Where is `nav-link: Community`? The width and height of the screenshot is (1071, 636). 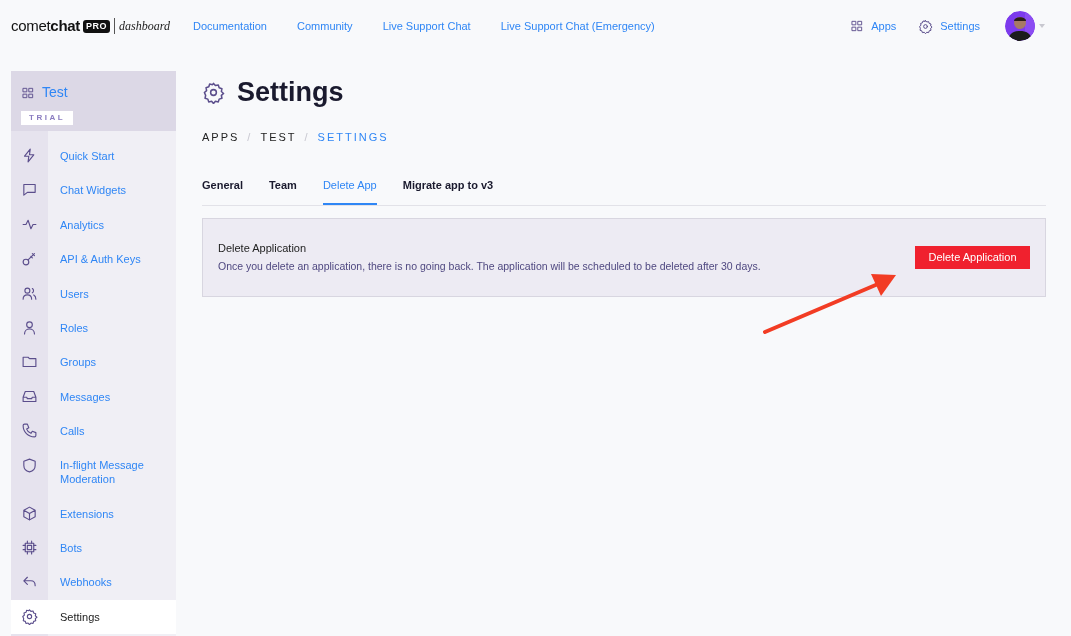 nav-link: Community is located at coordinates (325, 26).